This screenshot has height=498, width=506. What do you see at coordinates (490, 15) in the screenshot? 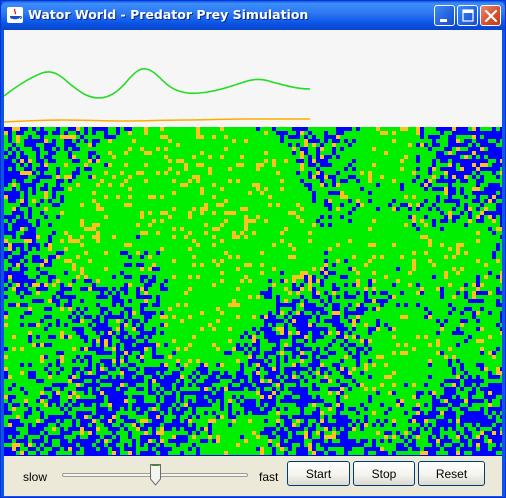
I see `close-button` at bounding box center [490, 15].